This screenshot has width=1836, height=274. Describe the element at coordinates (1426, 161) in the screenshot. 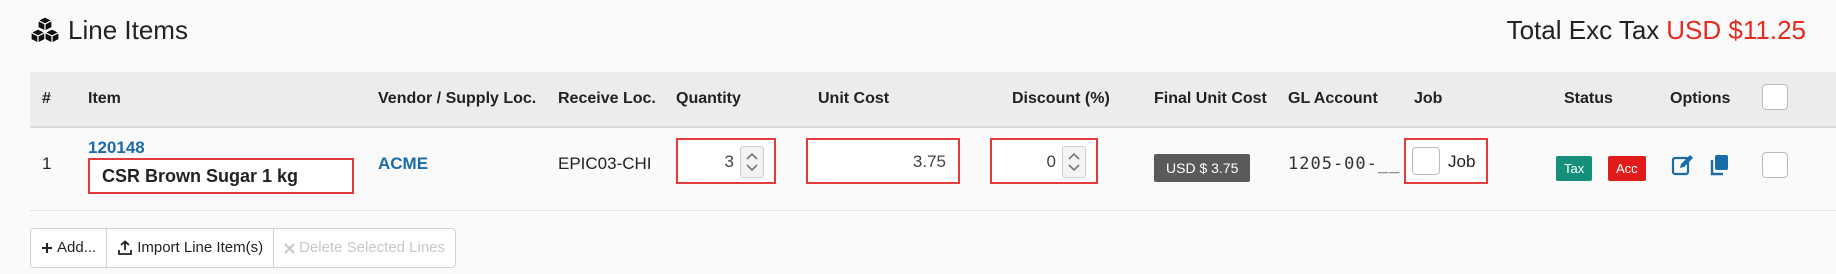

I see `job-checkbox` at that location.